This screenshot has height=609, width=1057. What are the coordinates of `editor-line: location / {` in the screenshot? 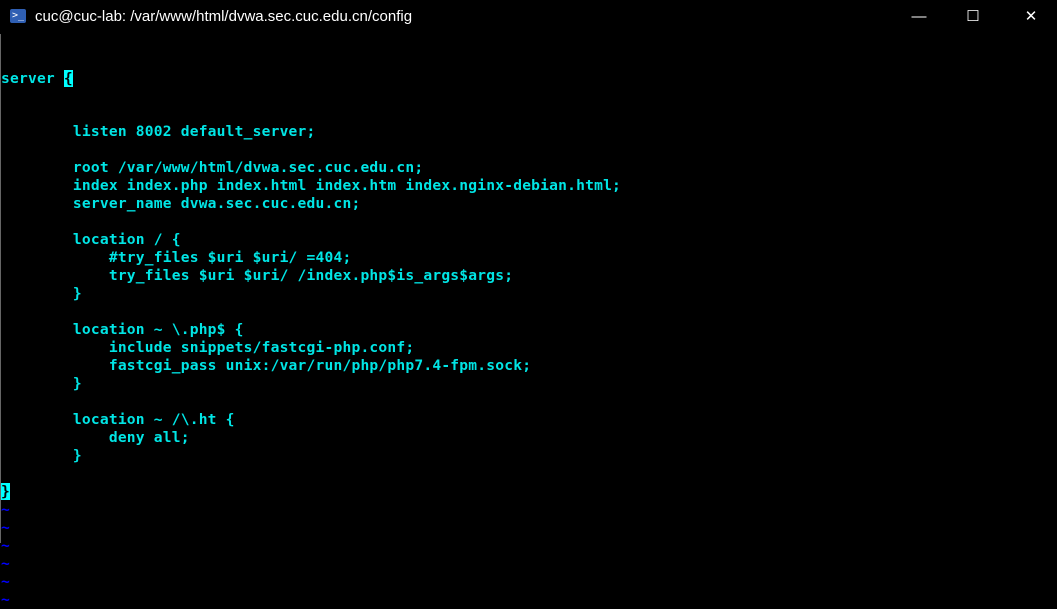 It's located at (91, 239).